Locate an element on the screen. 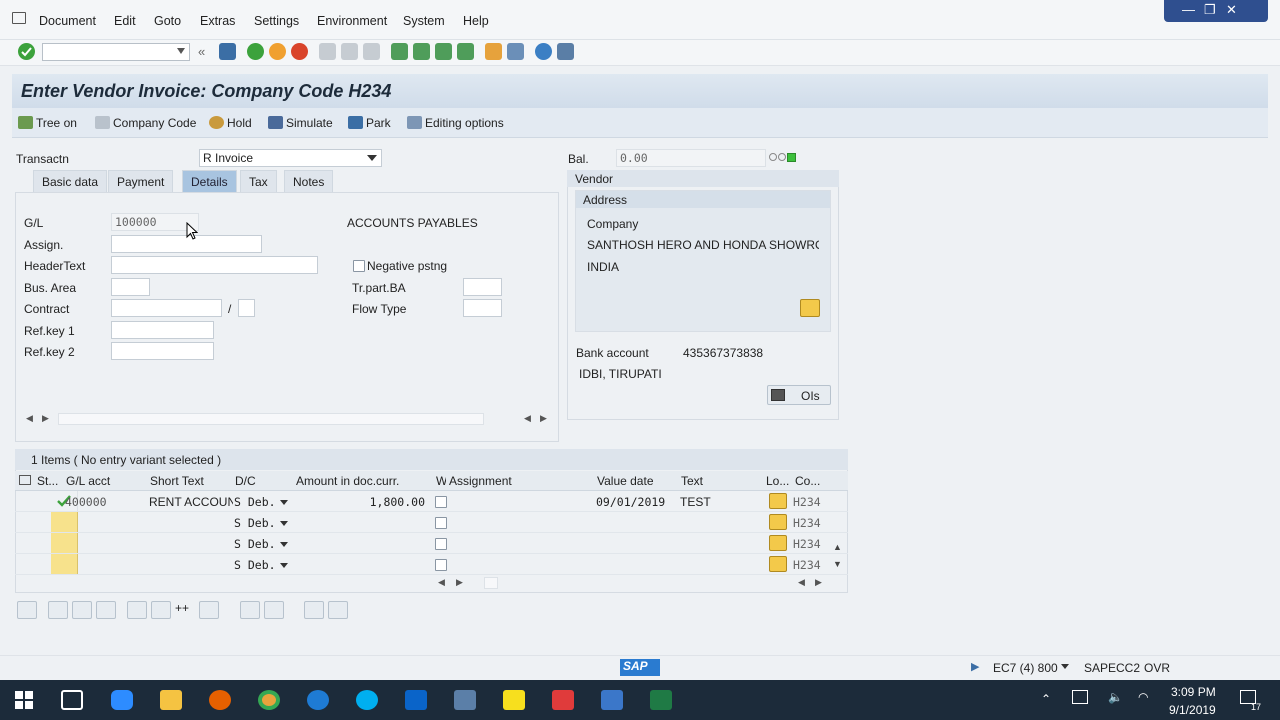 This screenshot has height=720, width=1280. open-items-button: OIs is located at coordinates (799, 395).